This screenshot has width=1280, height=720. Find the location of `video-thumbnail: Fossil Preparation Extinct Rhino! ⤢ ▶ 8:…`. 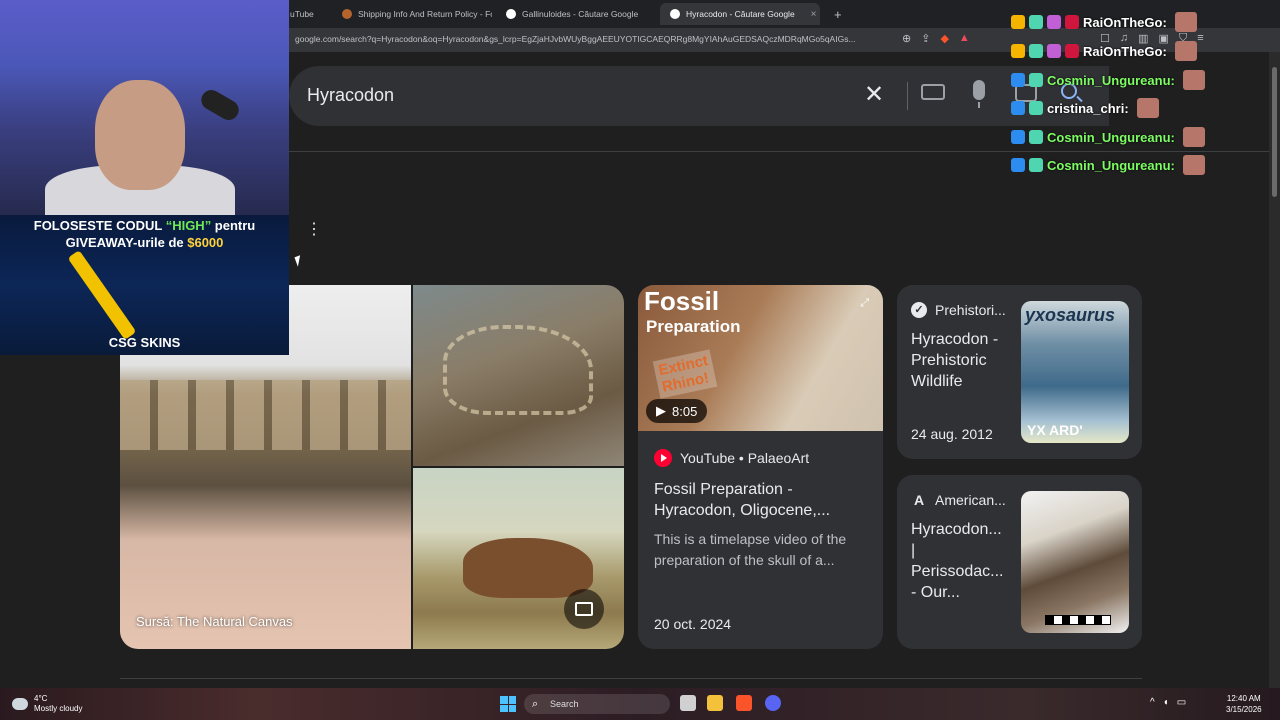

video-thumbnail: Fossil Preparation Extinct Rhino! ⤢ ▶ 8:… is located at coordinates (760, 358).